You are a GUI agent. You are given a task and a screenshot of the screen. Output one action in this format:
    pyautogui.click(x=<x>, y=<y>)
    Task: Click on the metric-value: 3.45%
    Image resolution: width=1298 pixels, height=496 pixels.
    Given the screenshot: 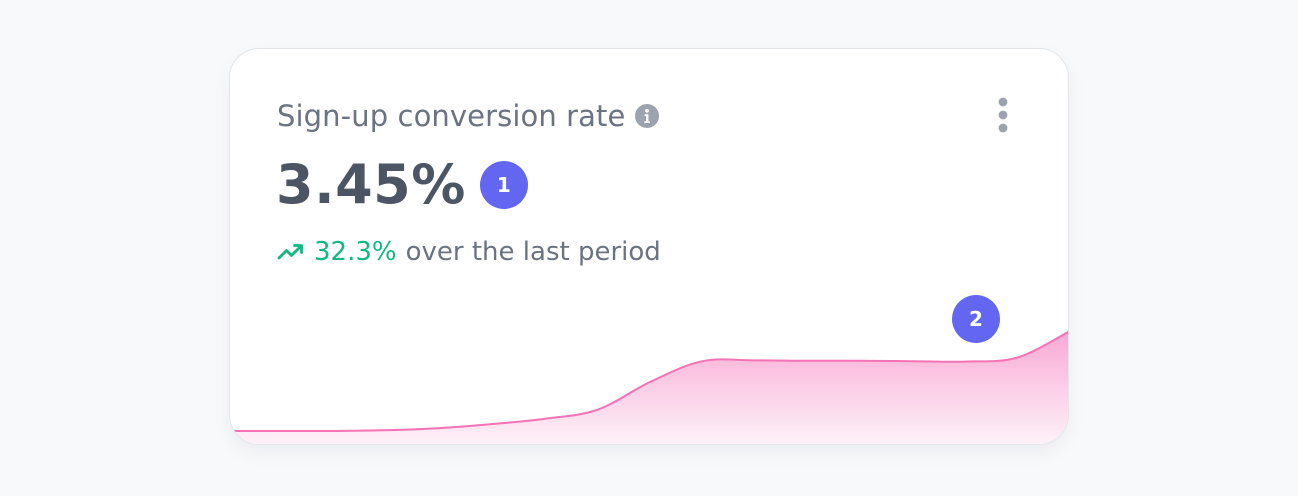 What is the action you would take?
    pyautogui.click(x=371, y=184)
    